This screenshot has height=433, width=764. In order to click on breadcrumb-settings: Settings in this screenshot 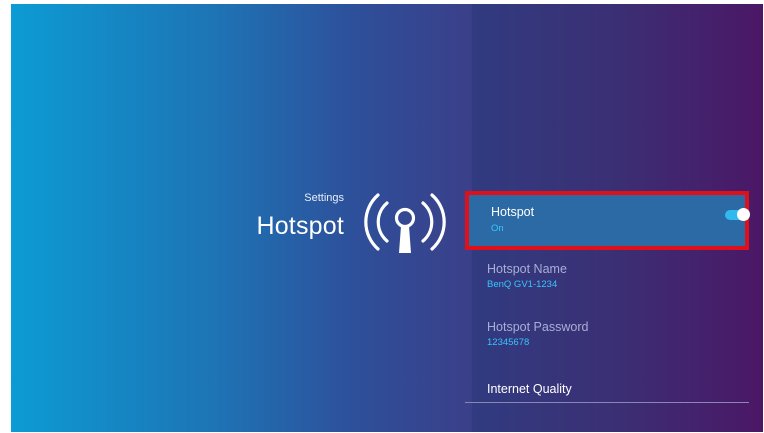, I will do `click(324, 198)`.